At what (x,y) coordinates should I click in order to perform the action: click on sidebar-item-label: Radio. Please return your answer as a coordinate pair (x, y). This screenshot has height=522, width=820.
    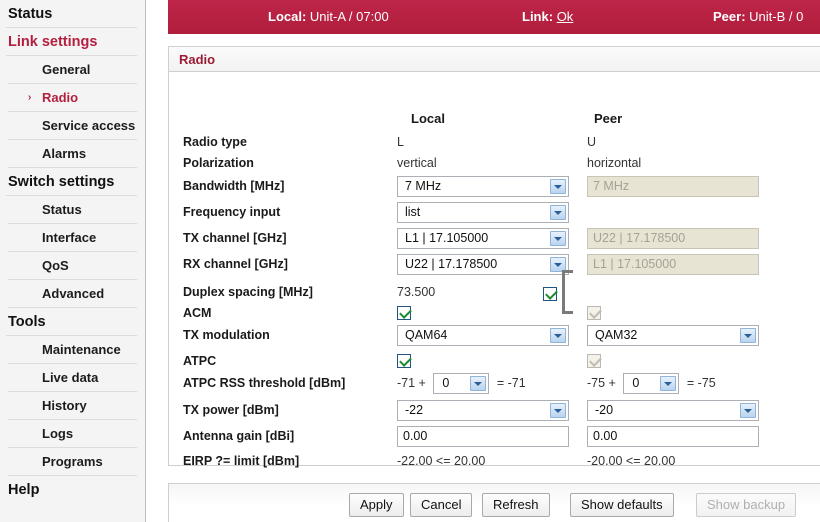
    Looking at the image, I should click on (60, 97).